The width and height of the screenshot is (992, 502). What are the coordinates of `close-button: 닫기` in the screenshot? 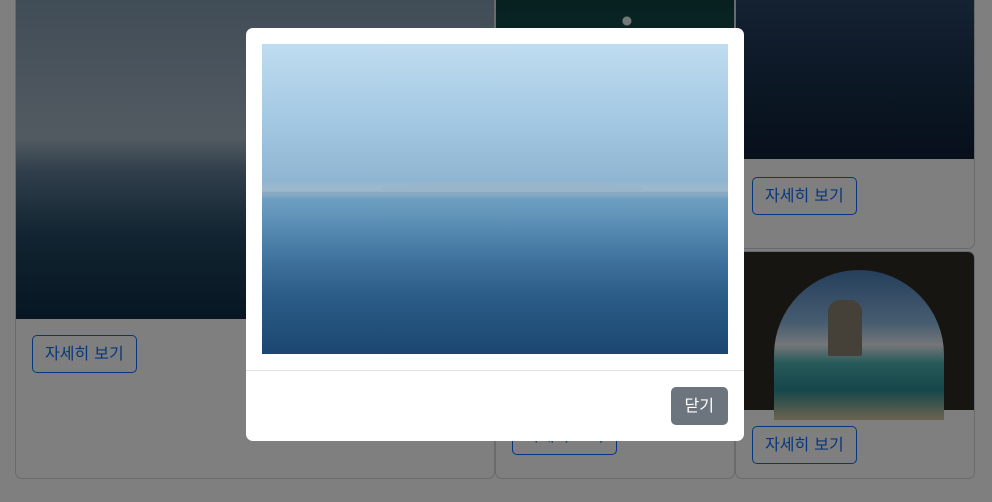 It's located at (699, 406).